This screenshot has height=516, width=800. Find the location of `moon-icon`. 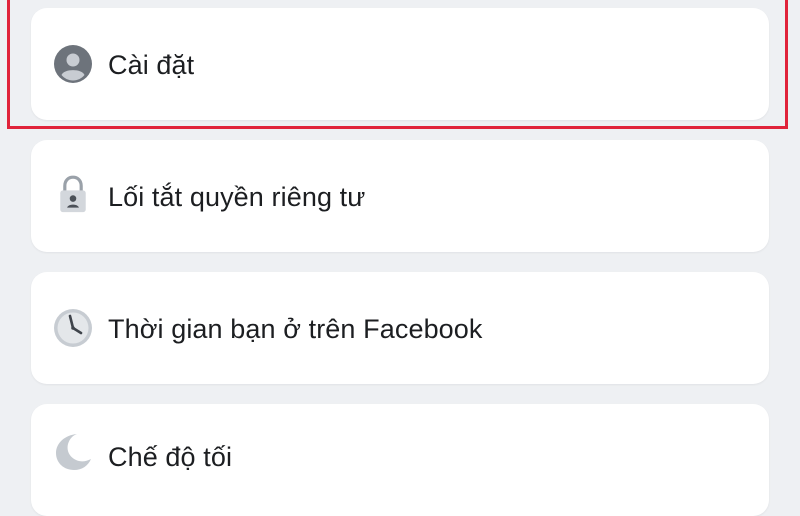

moon-icon is located at coordinates (73, 452).